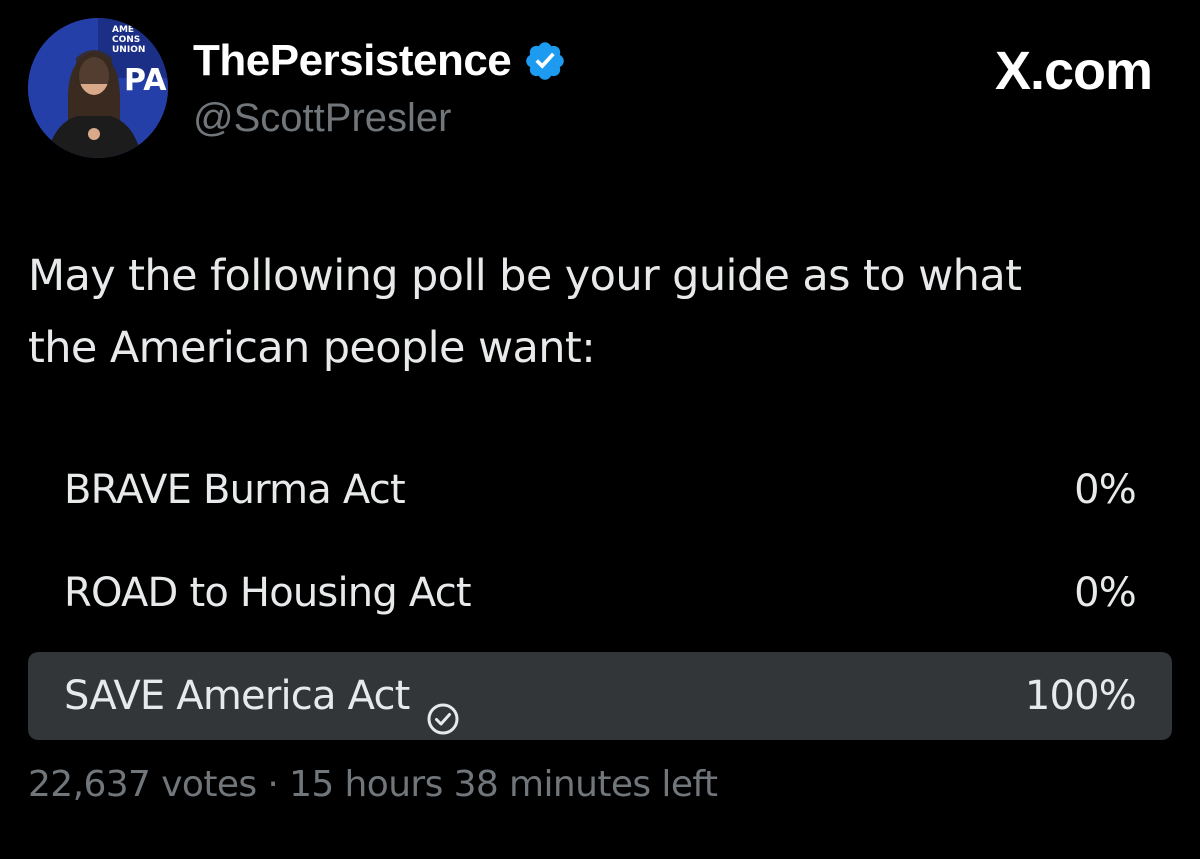 The image size is (1200, 859). I want to click on poll-option-label: ROAD to Housing Act, so click(268, 593).